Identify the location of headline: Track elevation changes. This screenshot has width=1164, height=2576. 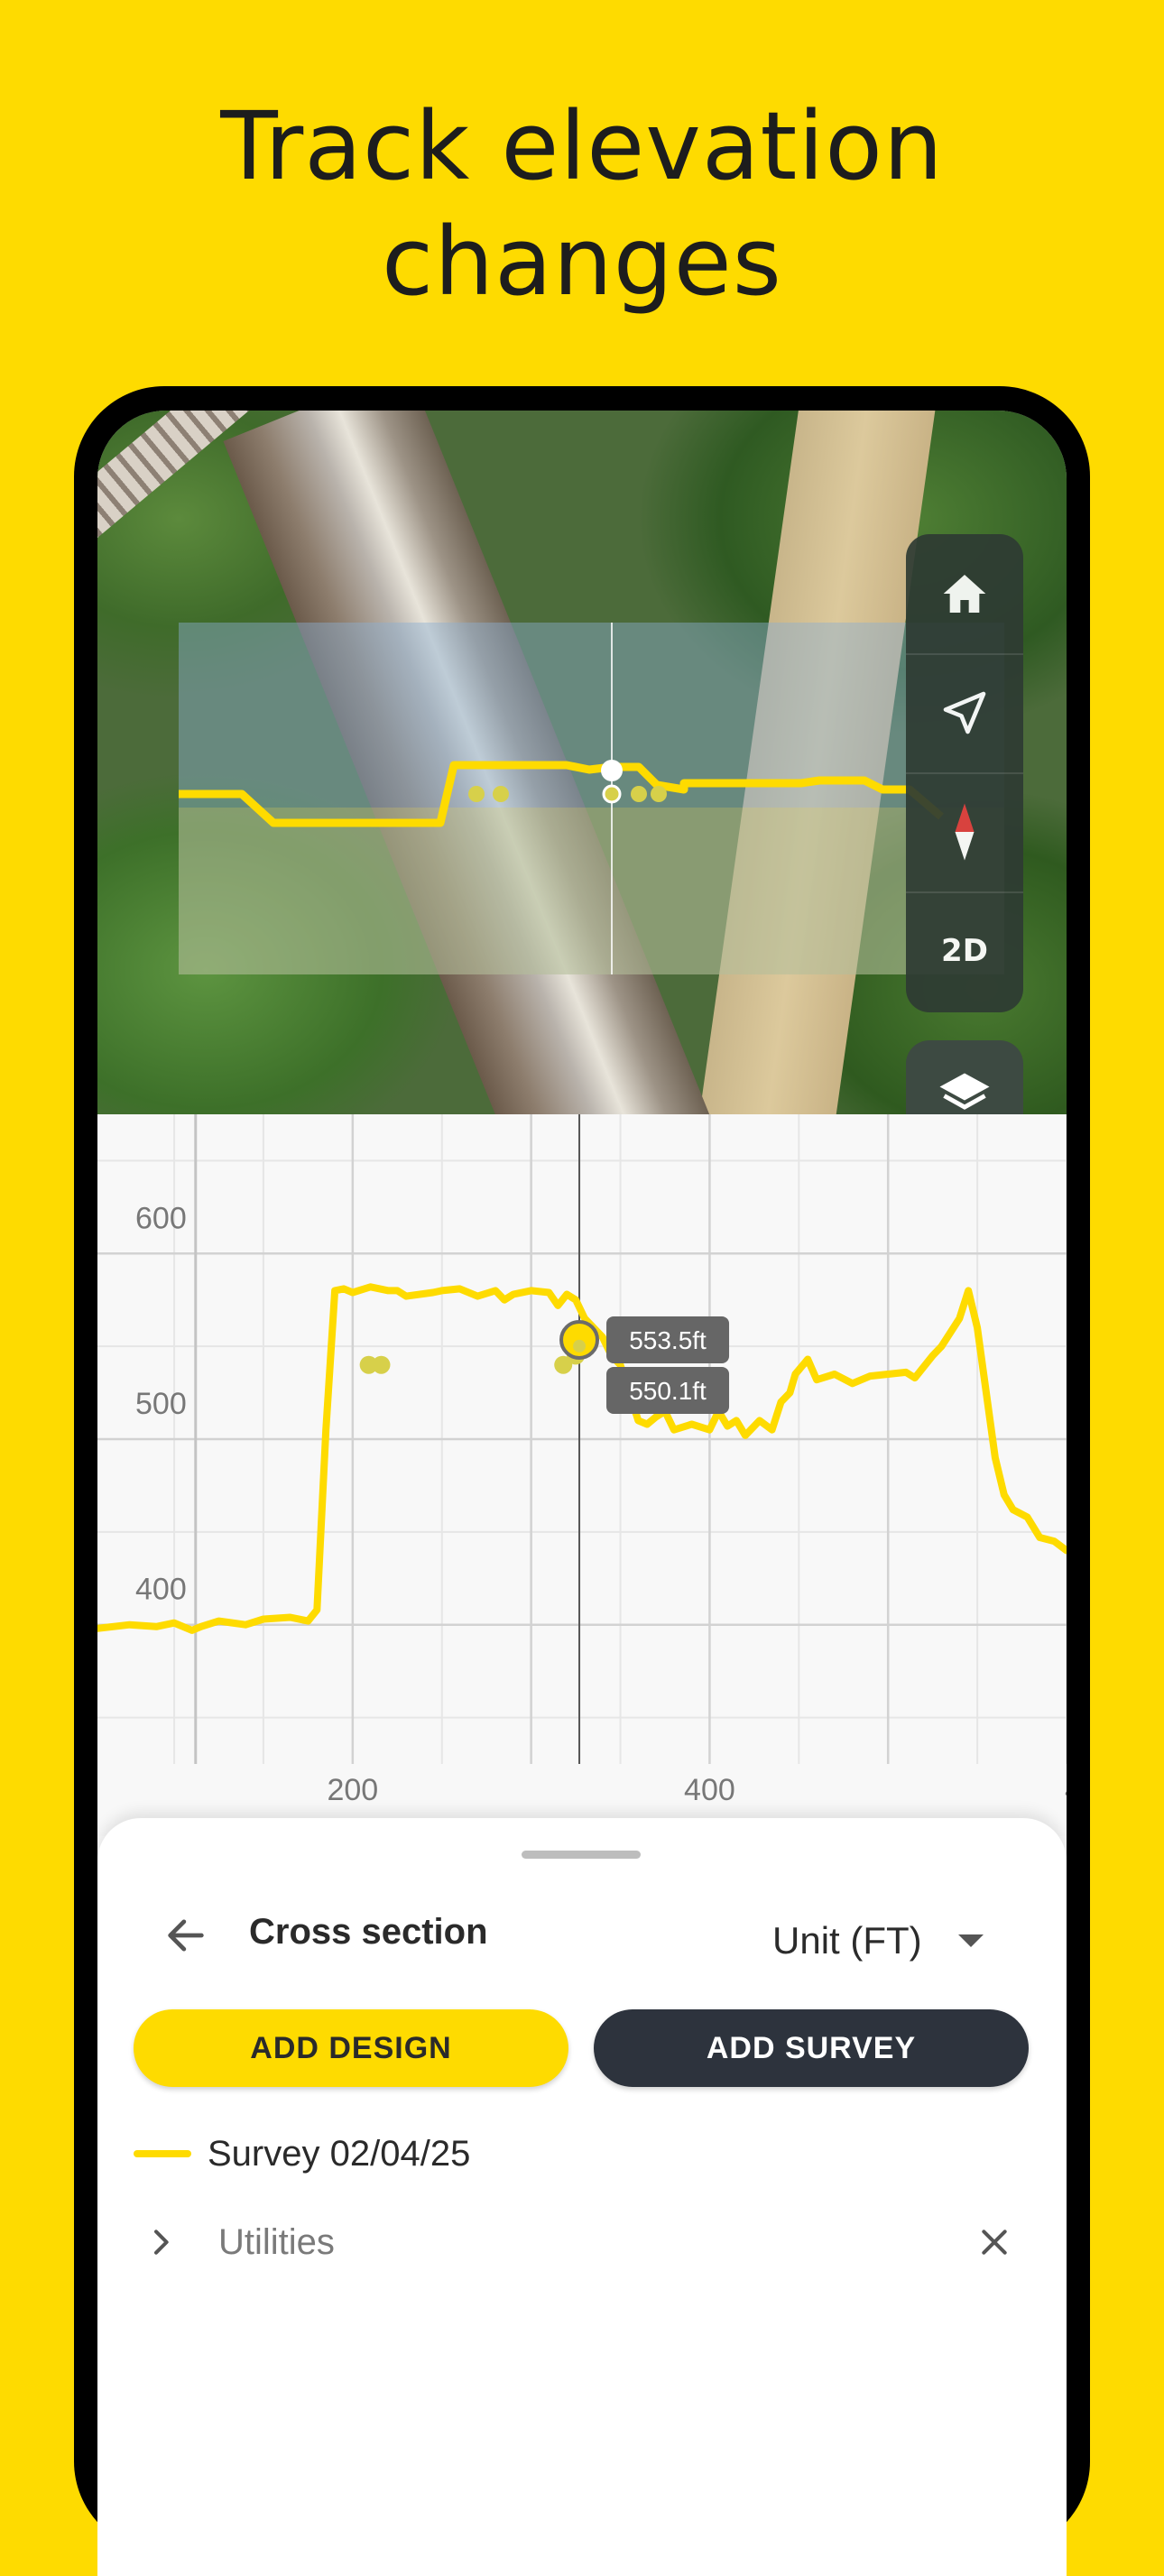
(582, 203).